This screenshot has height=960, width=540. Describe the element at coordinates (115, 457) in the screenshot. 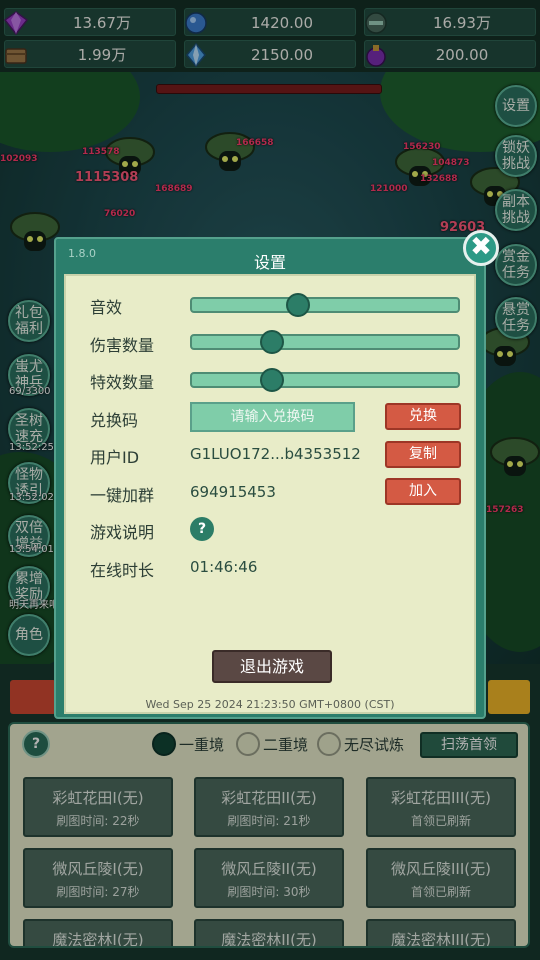

I see `user-id-label: 用户ID` at that location.